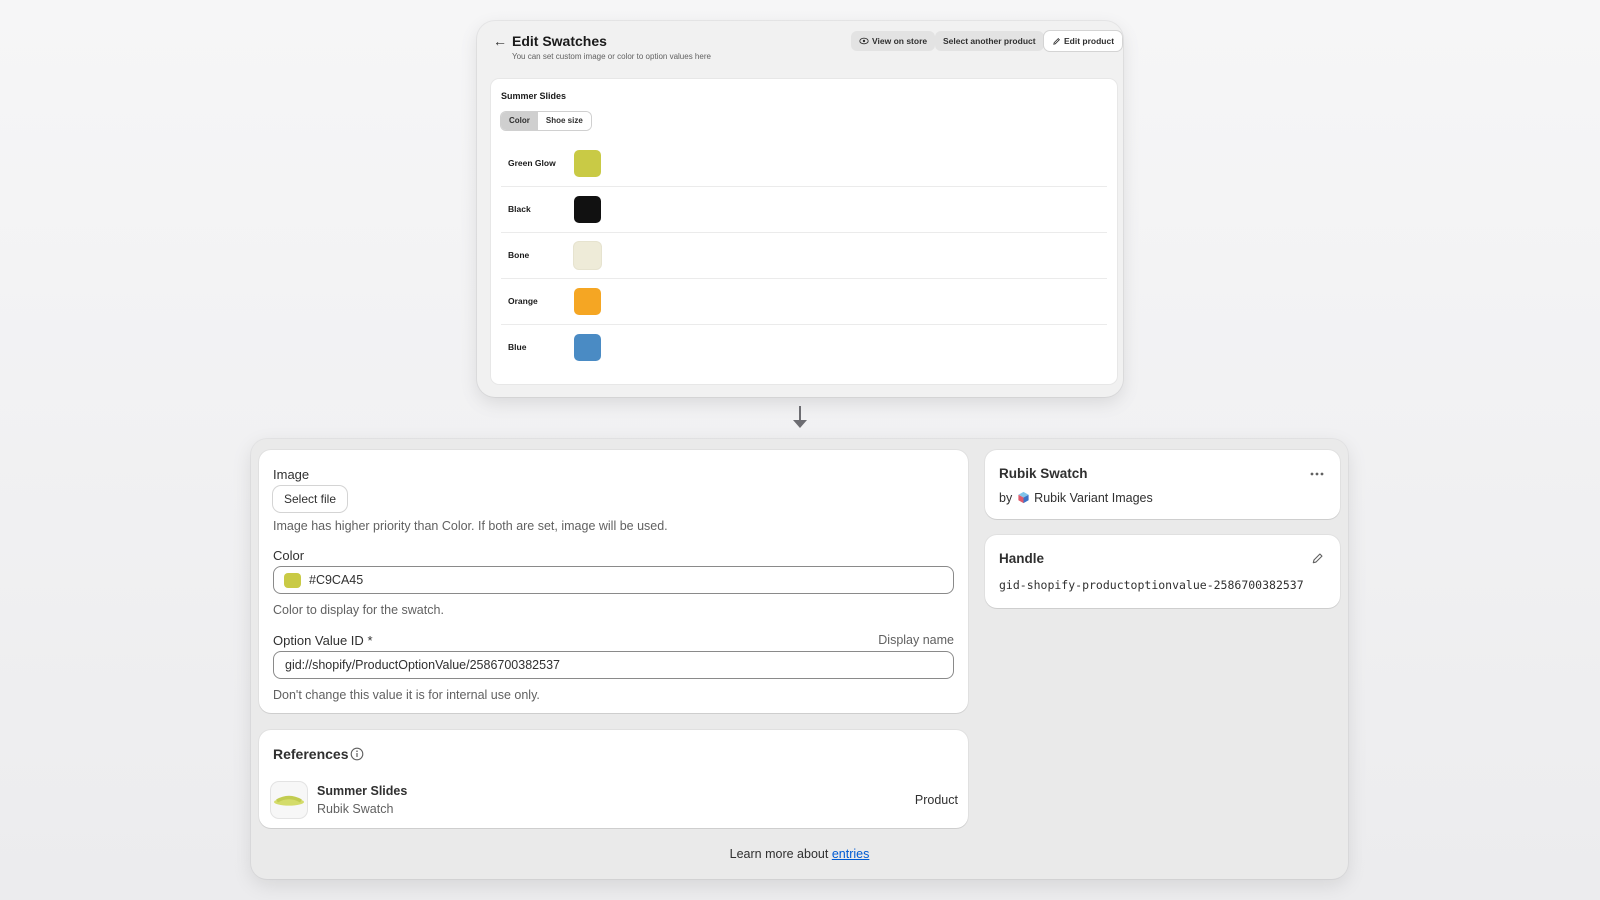  What do you see at coordinates (500, 41) in the screenshot?
I see `back-arrow-icon: ←` at bounding box center [500, 41].